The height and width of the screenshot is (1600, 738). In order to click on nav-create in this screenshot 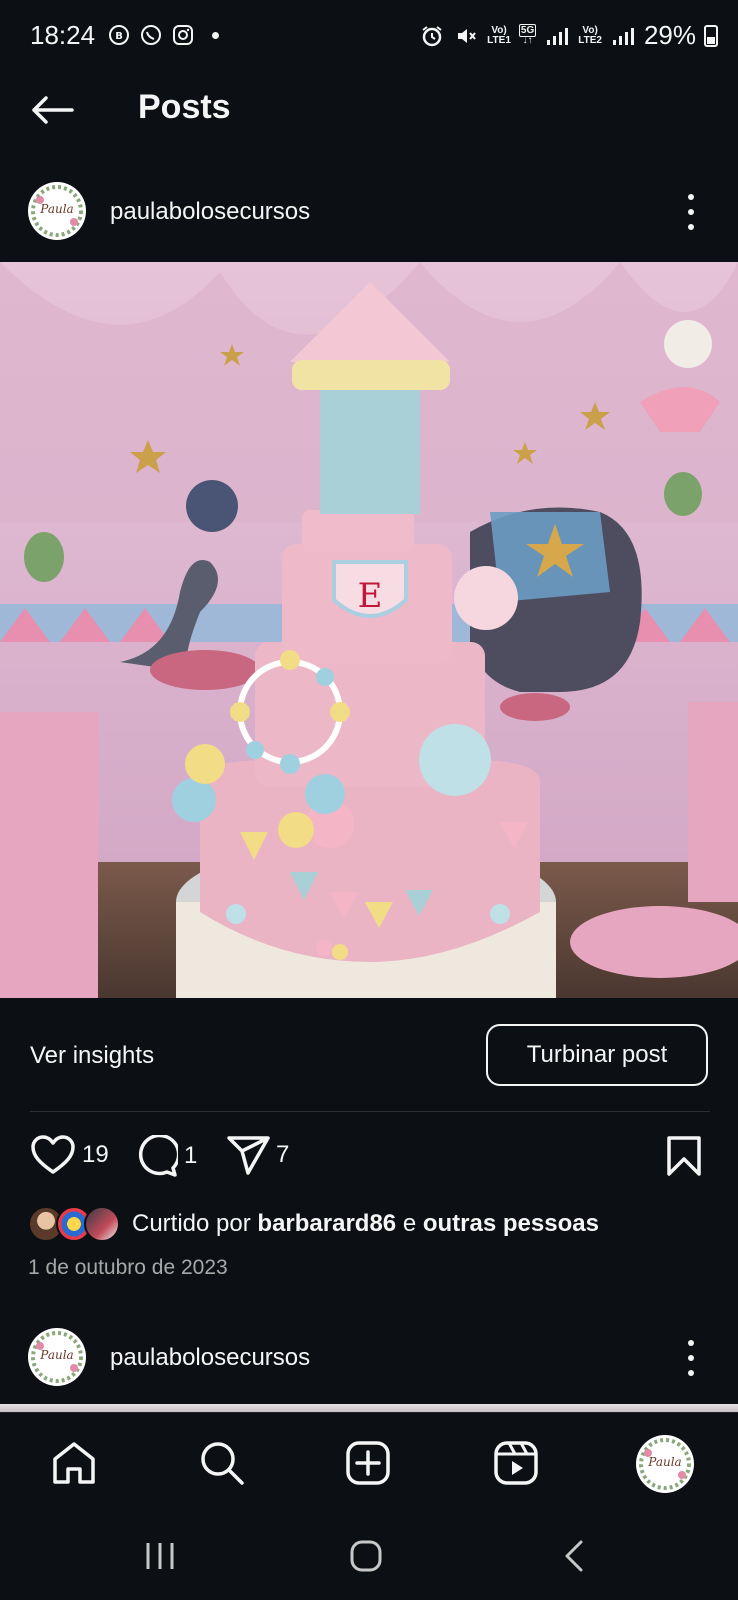, I will do `click(368, 1463)`.